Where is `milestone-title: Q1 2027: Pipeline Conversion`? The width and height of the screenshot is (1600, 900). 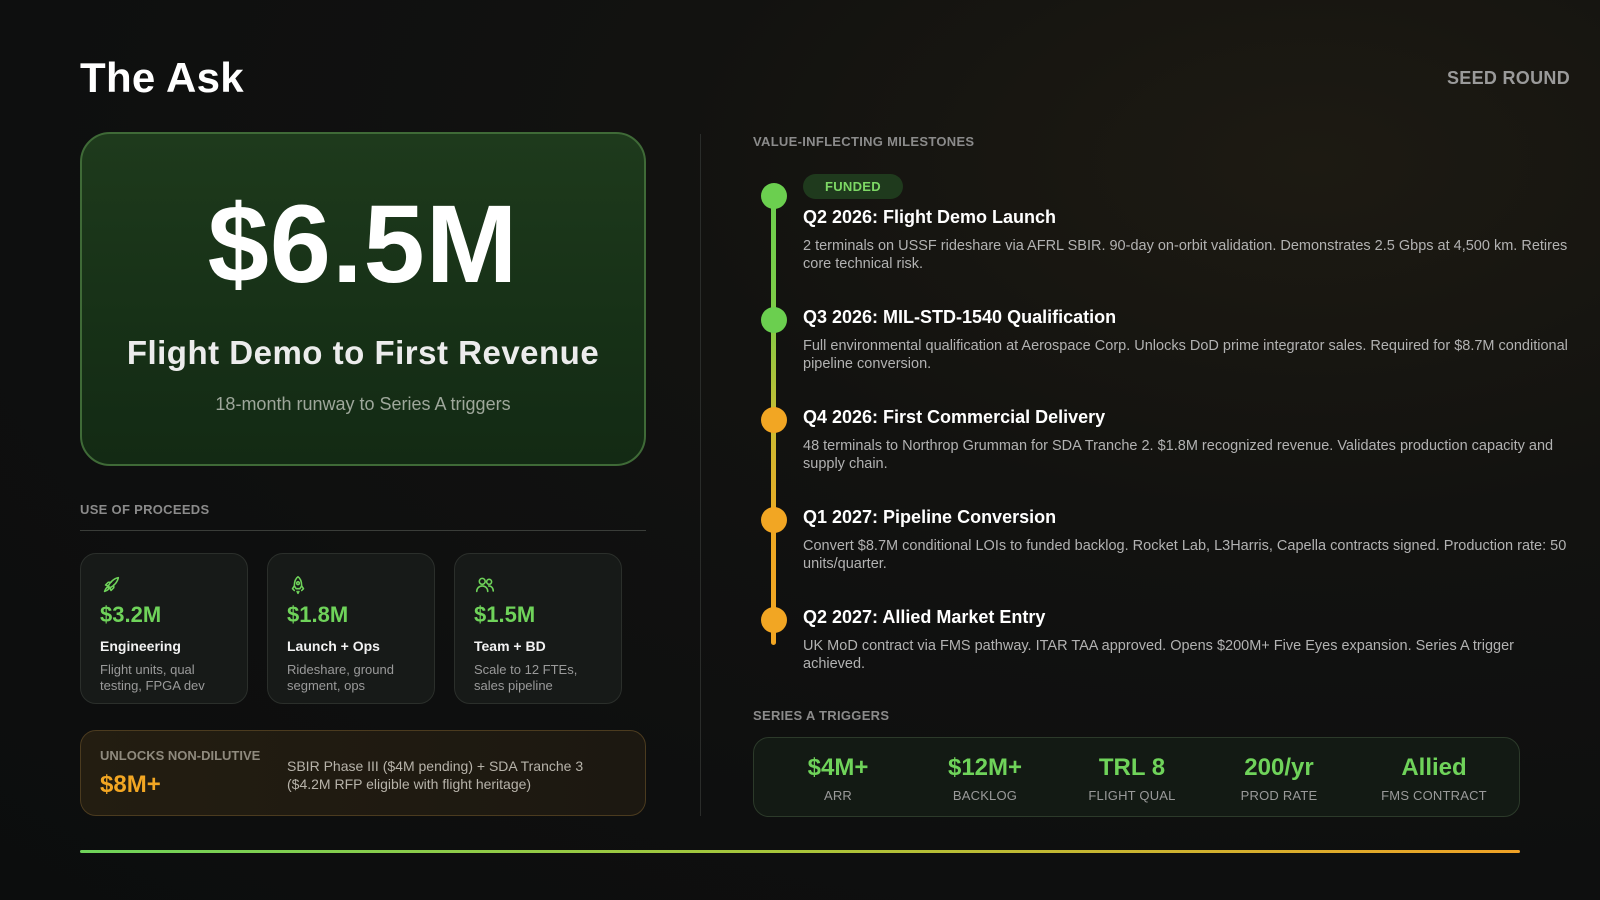 milestone-title: Q1 2027: Pipeline Conversion is located at coordinates (930, 517).